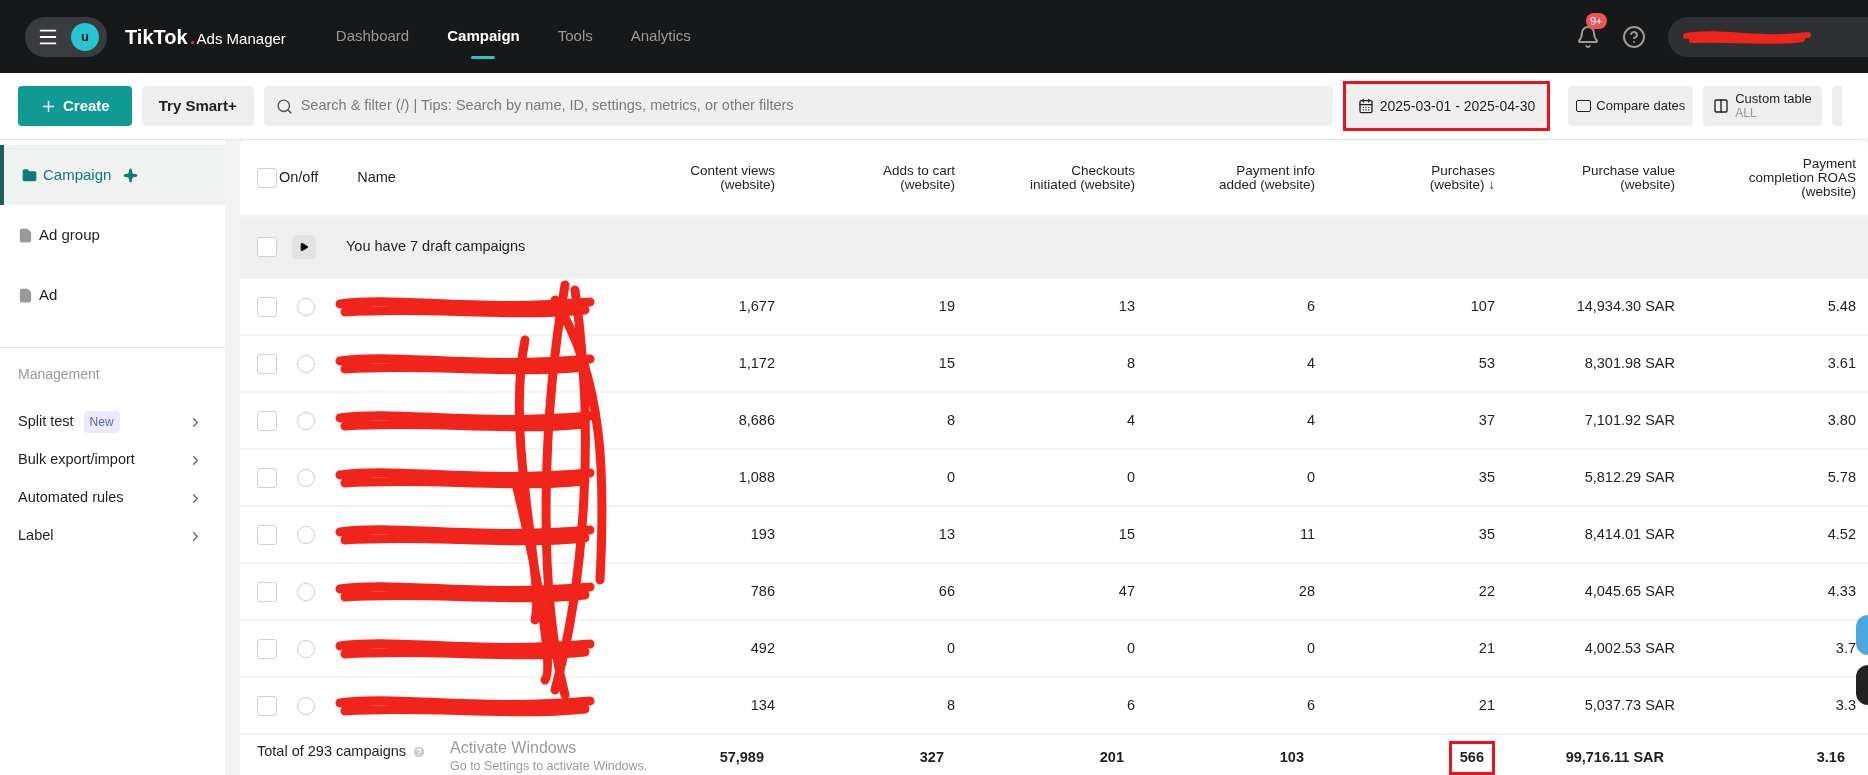 The image size is (1868, 775). Describe the element at coordinates (1841, 477) in the screenshot. I see `table-cell-text: 5.78` at that location.